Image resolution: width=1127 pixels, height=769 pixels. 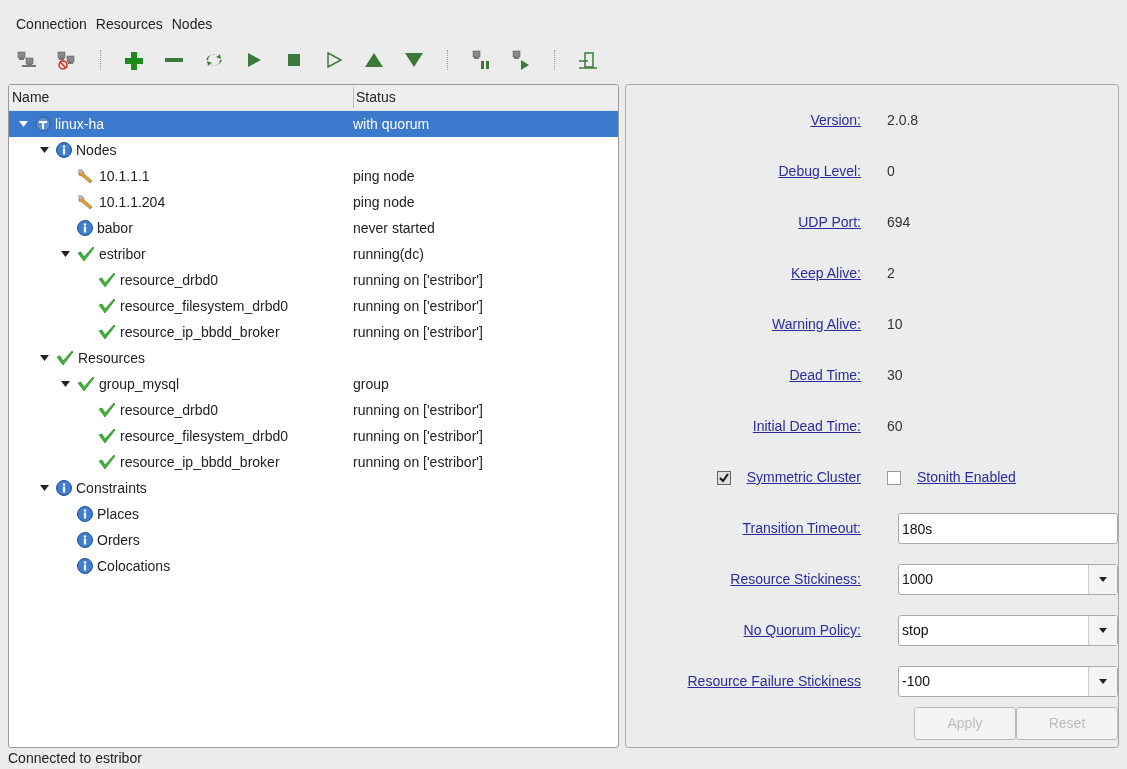 What do you see at coordinates (806, 426) in the screenshot?
I see `property-link: Initial Dead Time:` at bounding box center [806, 426].